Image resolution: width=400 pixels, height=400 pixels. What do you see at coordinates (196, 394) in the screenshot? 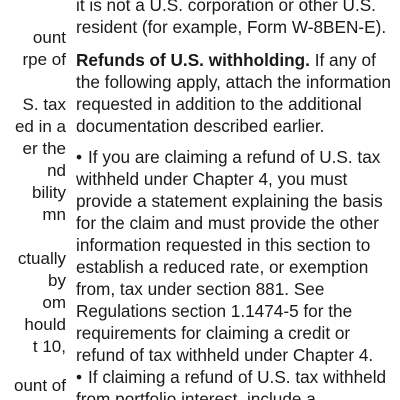
I see `bullet-line: from portfolio interest, include a` at bounding box center [196, 394].